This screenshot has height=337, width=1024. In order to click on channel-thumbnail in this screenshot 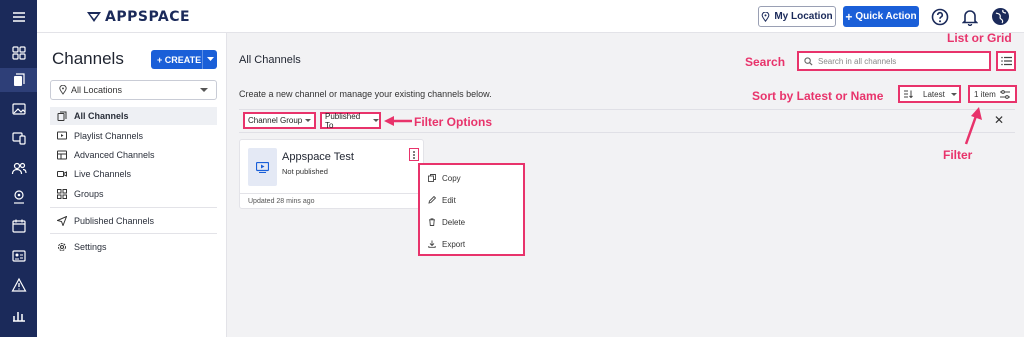, I will do `click(262, 167)`.